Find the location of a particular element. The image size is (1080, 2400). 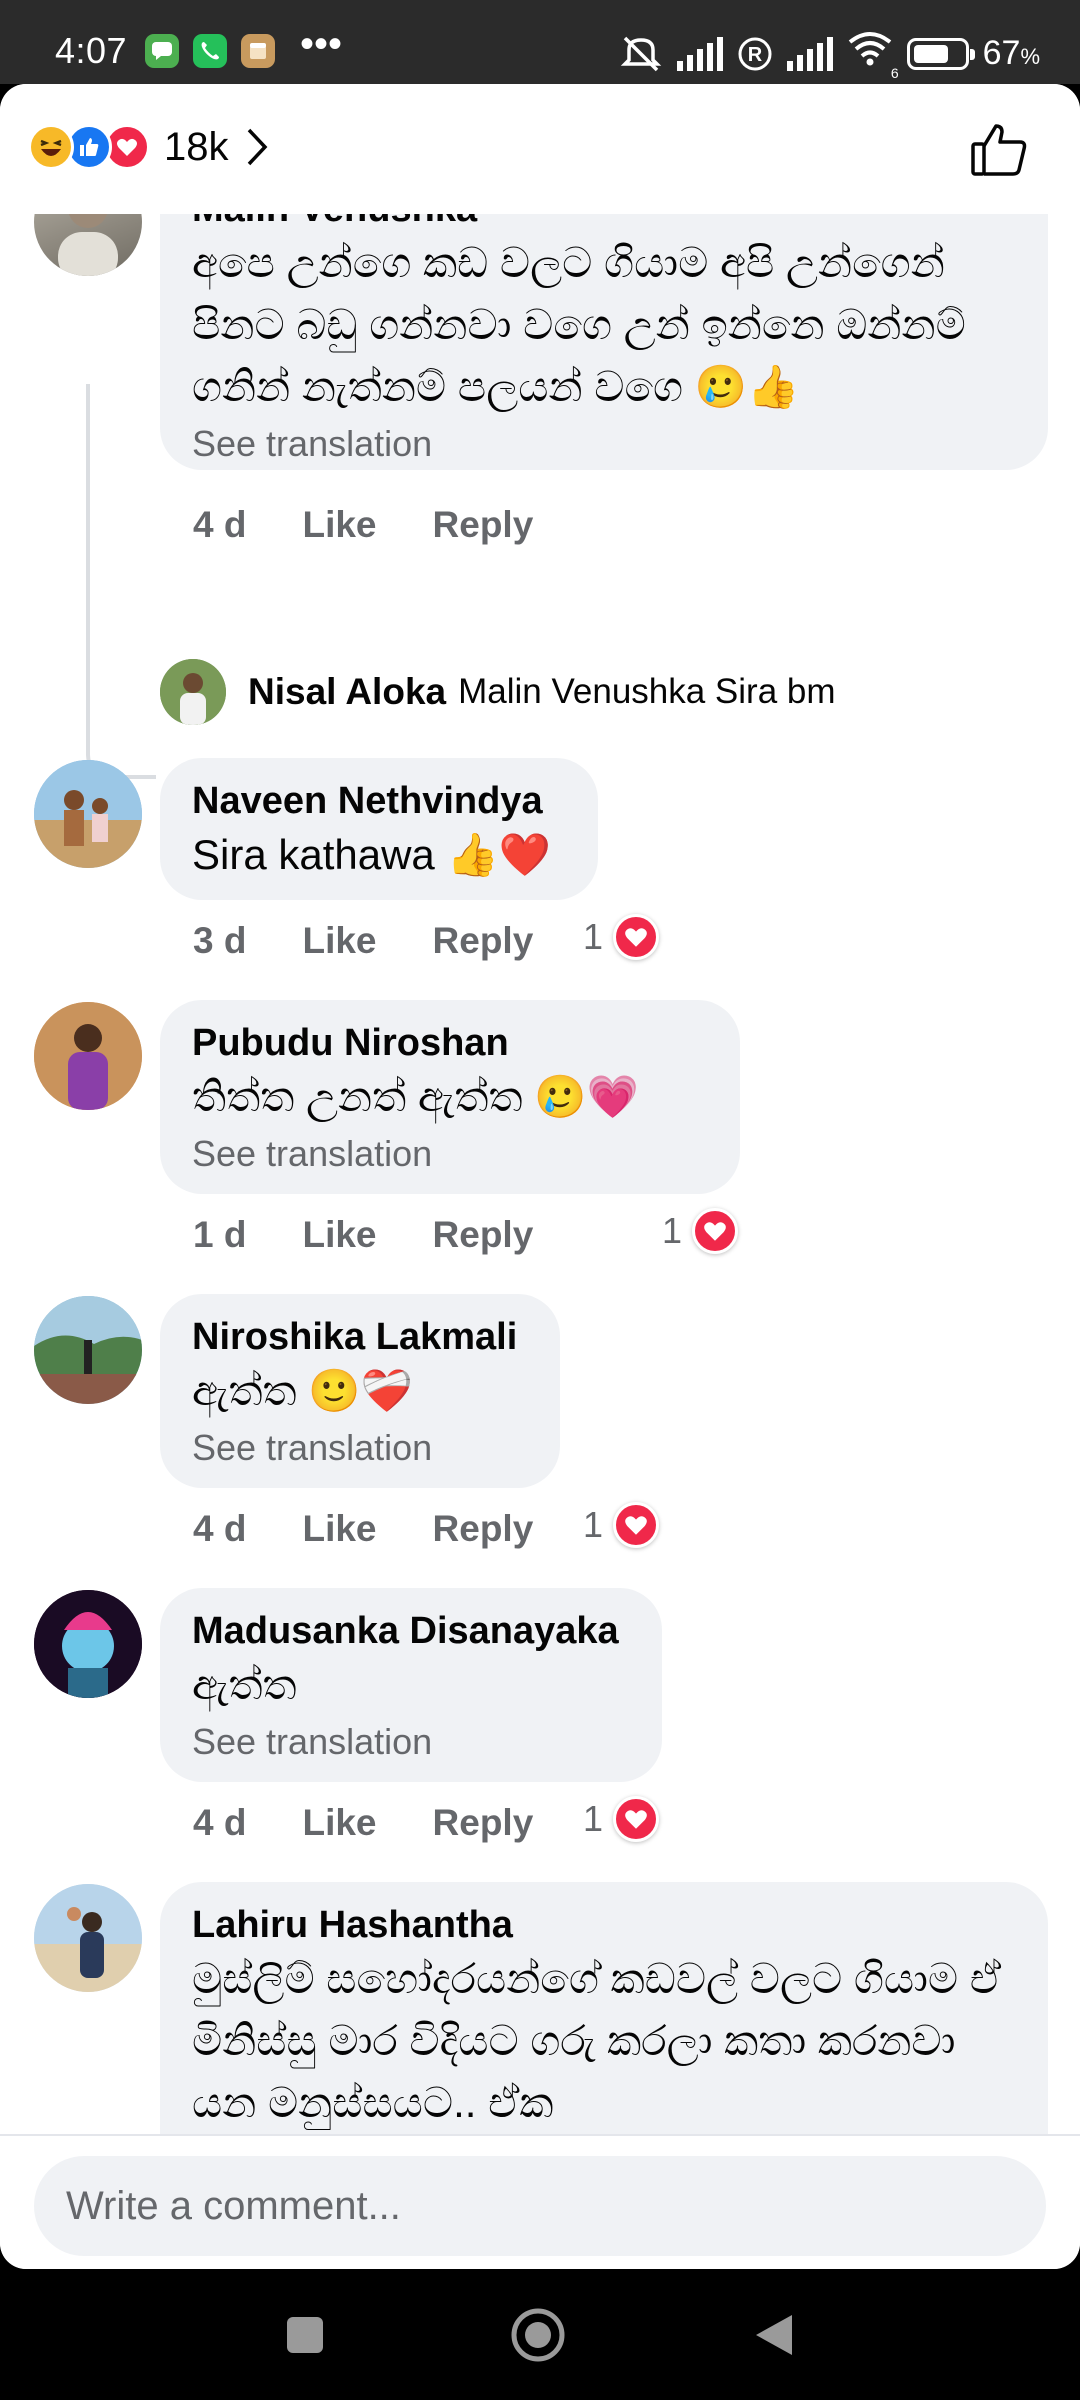

comment-bubble: Naveen Nethvindya Sira kathawa 👍❤️ is located at coordinates (379, 829).